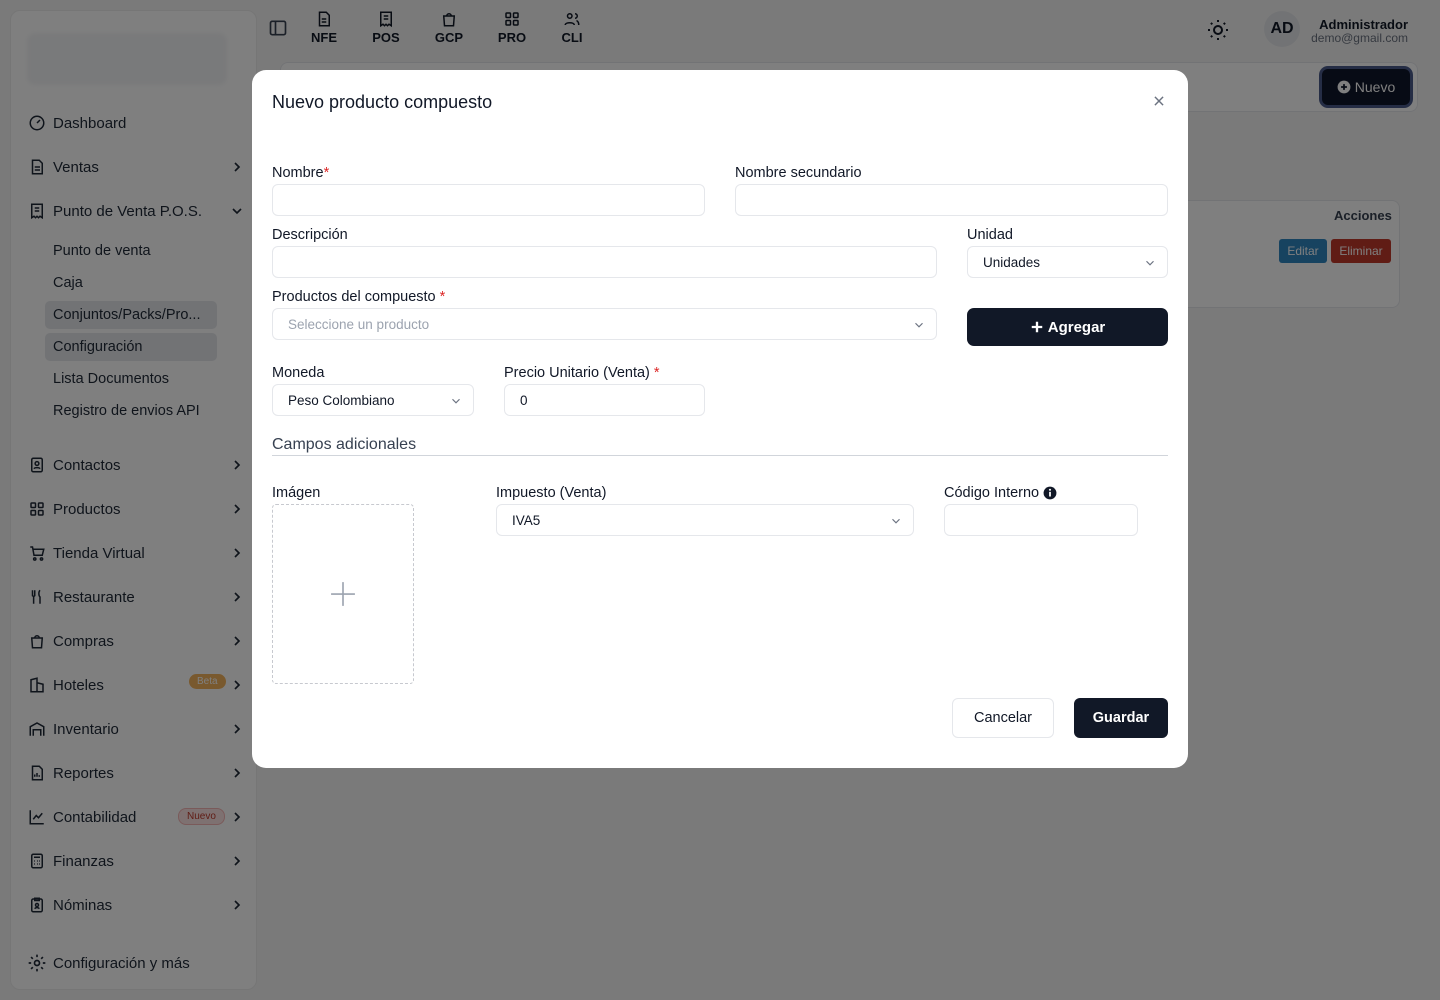 This screenshot has width=1440, height=1000. Describe the element at coordinates (341, 400) in the screenshot. I see `currency-select-value: Peso Colombiano` at that location.